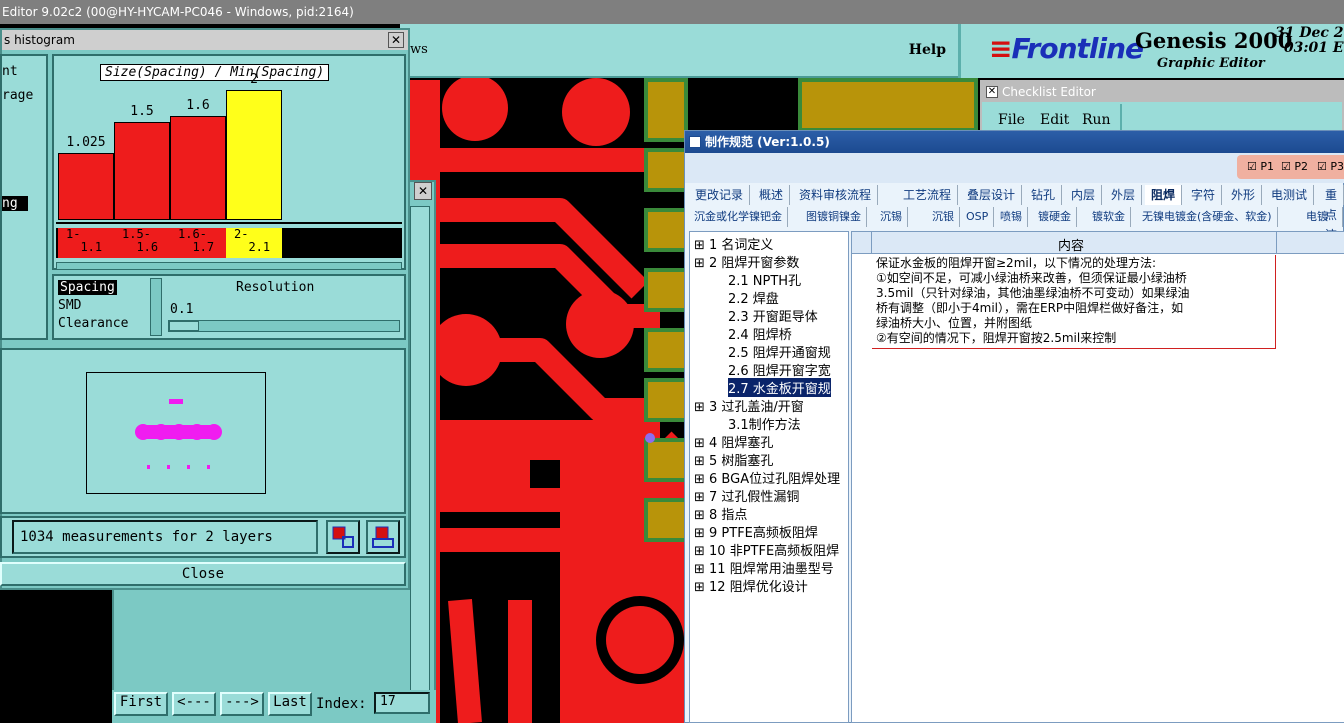 The height and width of the screenshot is (723, 1344). I want to click on tree-item: ⊞ 7 过孔假性漏铜, so click(746, 495).